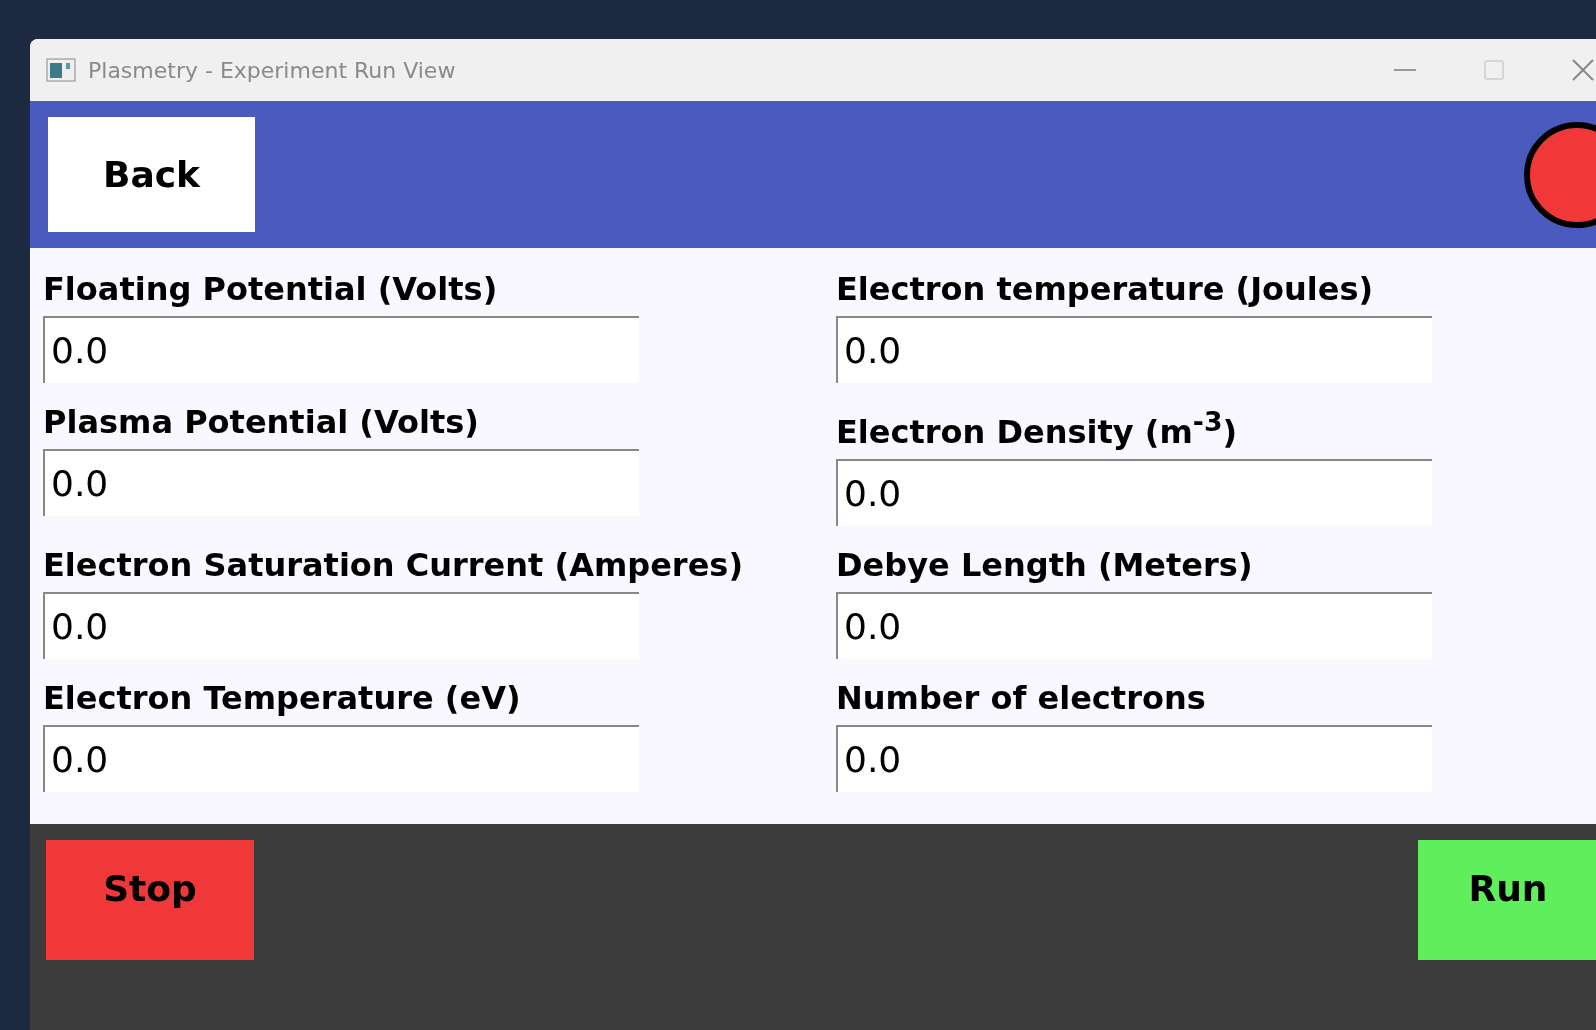  What do you see at coordinates (1105, 289) in the screenshot?
I see `field-label: Electron temperature (Joules)` at bounding box center [1105, 289].